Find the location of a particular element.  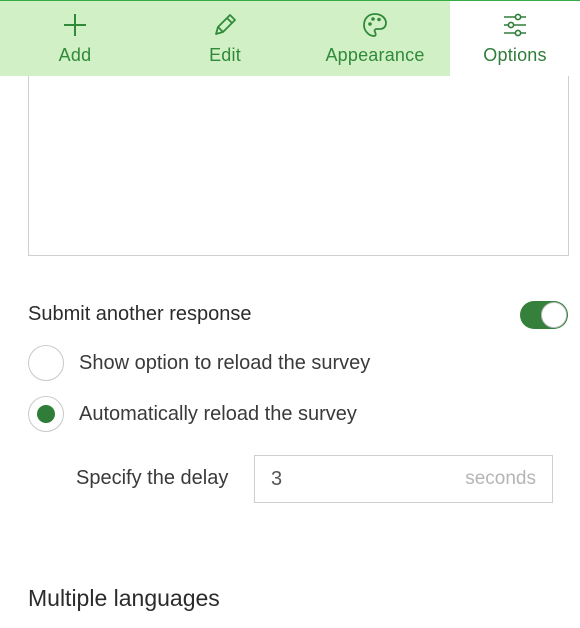

toggle-knob is located at coordinates (554, 315).